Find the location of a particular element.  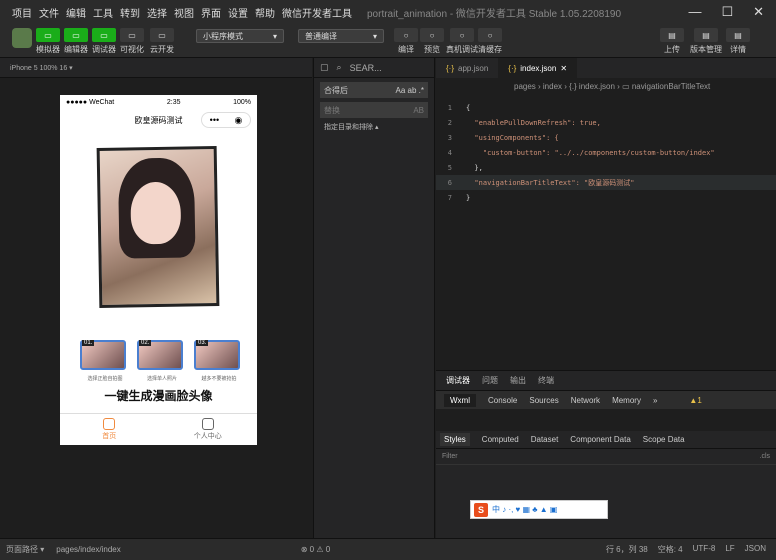

code-line: 7} is located at coordinates (606, 197).